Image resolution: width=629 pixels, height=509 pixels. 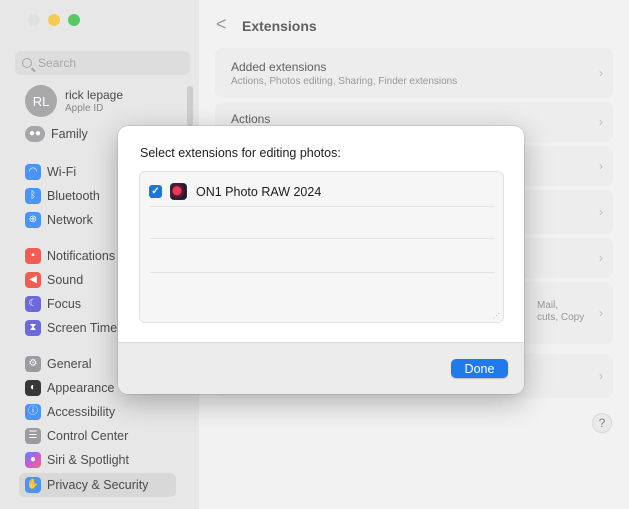 I want to click on list-item: ✓ ON1 Photo RAW 2024, so click(x=235, y=191).